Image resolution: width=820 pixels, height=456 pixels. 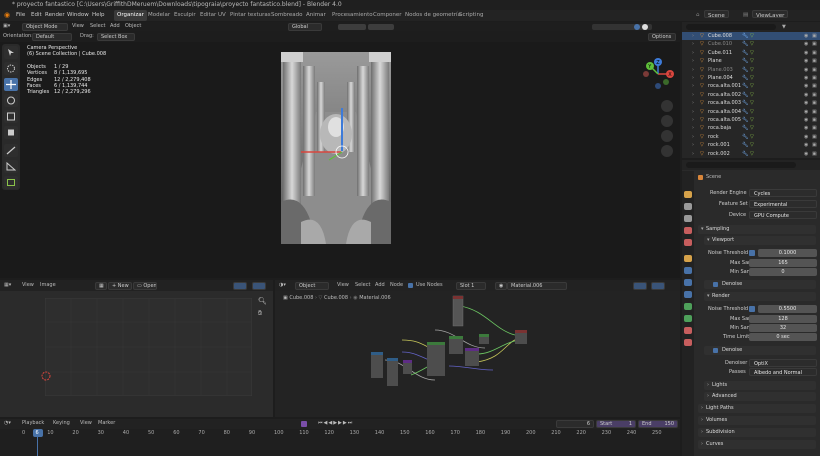 I want to click on node-menu-add: Add, so click(x=380, y=285).